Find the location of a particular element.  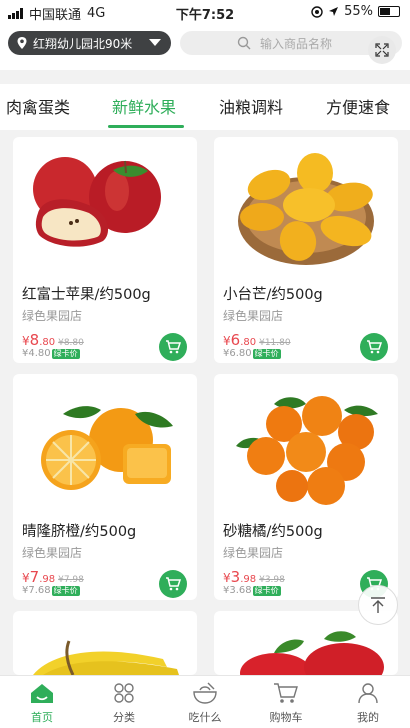

price-main: 3 is located at coordinates (235, 577).